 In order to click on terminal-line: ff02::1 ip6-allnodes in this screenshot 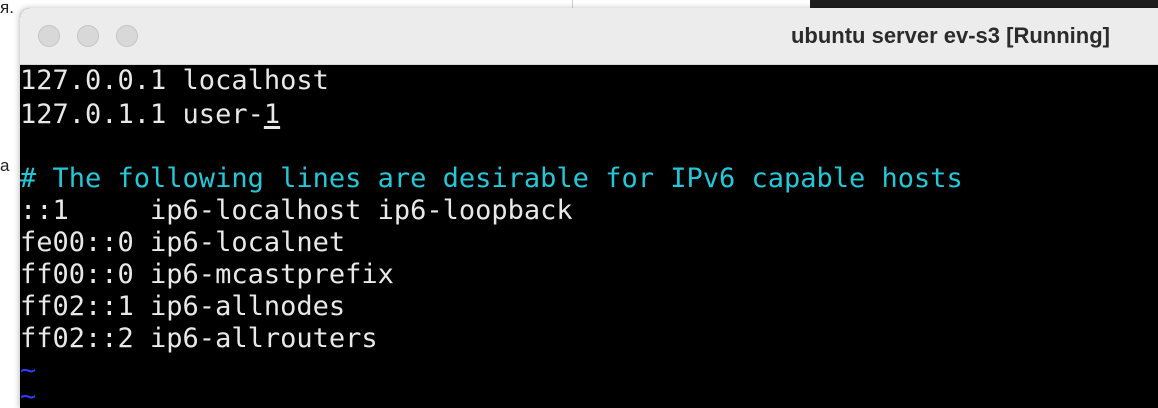, I will do `click(182, 307)`.